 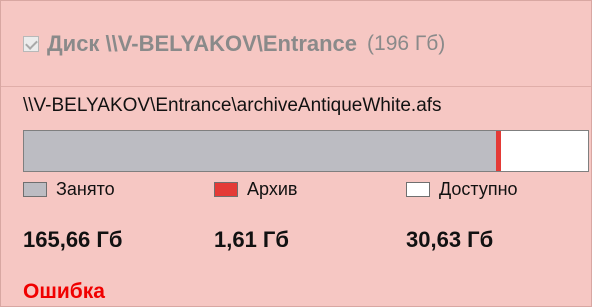 I want to click on legend-free-label: Доступно, so click(x=478, y=189).